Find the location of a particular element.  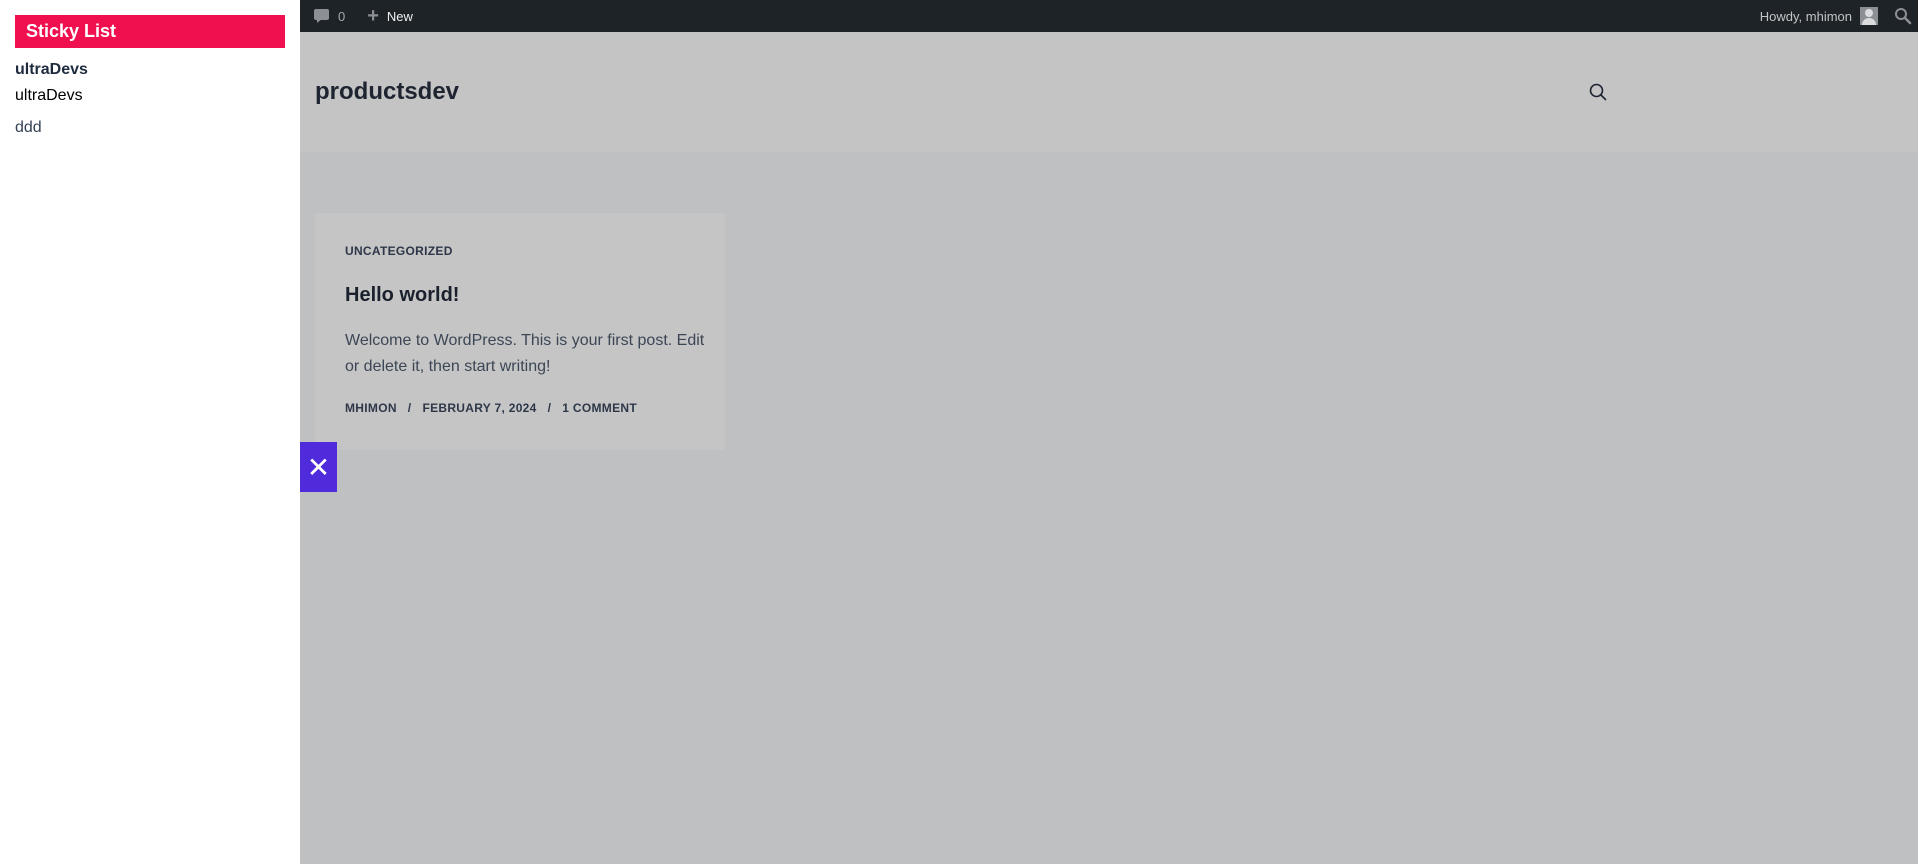

avatar is located at coordinates (1869, 16).